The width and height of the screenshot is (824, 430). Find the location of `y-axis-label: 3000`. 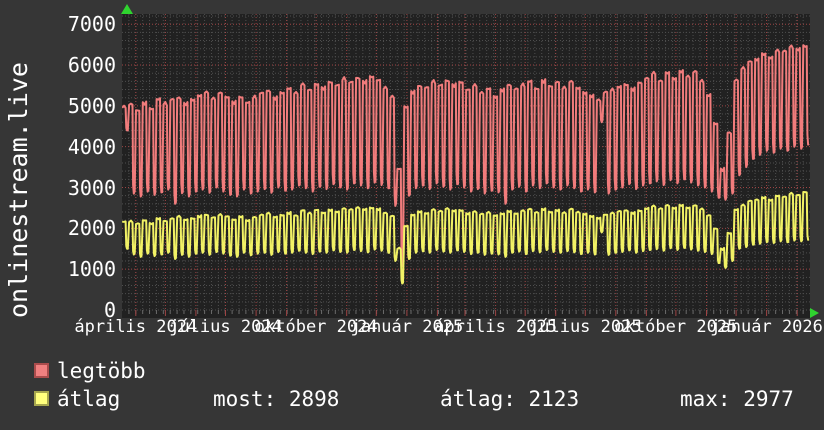

y-axis-label: 3000 is located at coordinates (91, 187).